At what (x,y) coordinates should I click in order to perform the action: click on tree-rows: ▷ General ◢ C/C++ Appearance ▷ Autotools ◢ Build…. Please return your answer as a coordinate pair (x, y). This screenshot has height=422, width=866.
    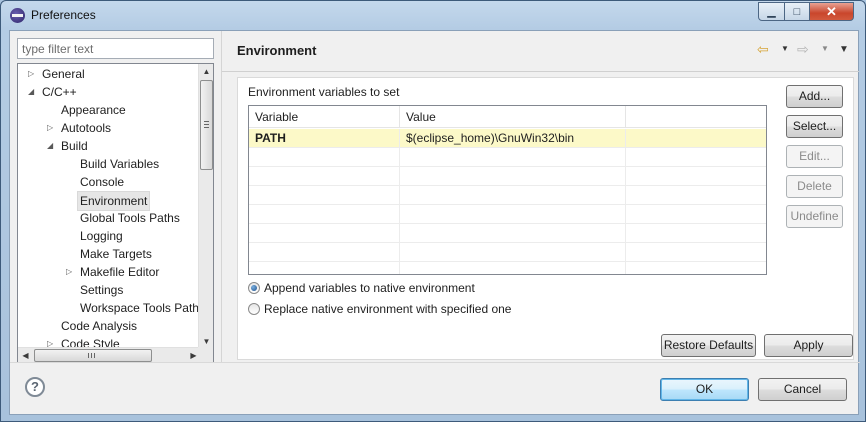
    Looking at the image, I should click on (109, 206).